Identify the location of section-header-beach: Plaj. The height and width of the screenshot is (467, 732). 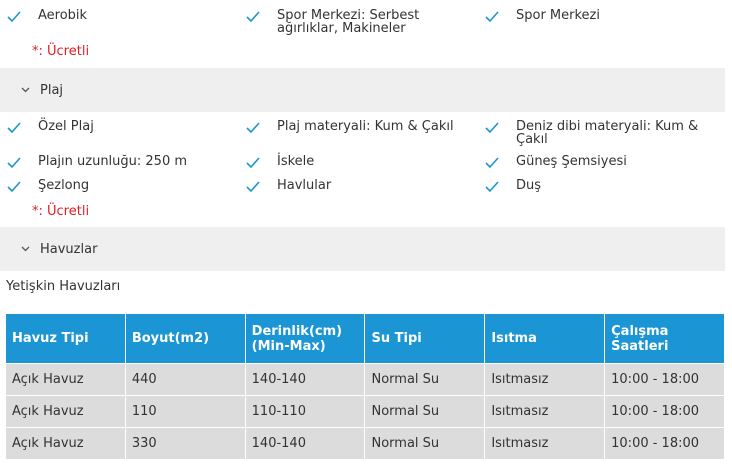
(362, 90).